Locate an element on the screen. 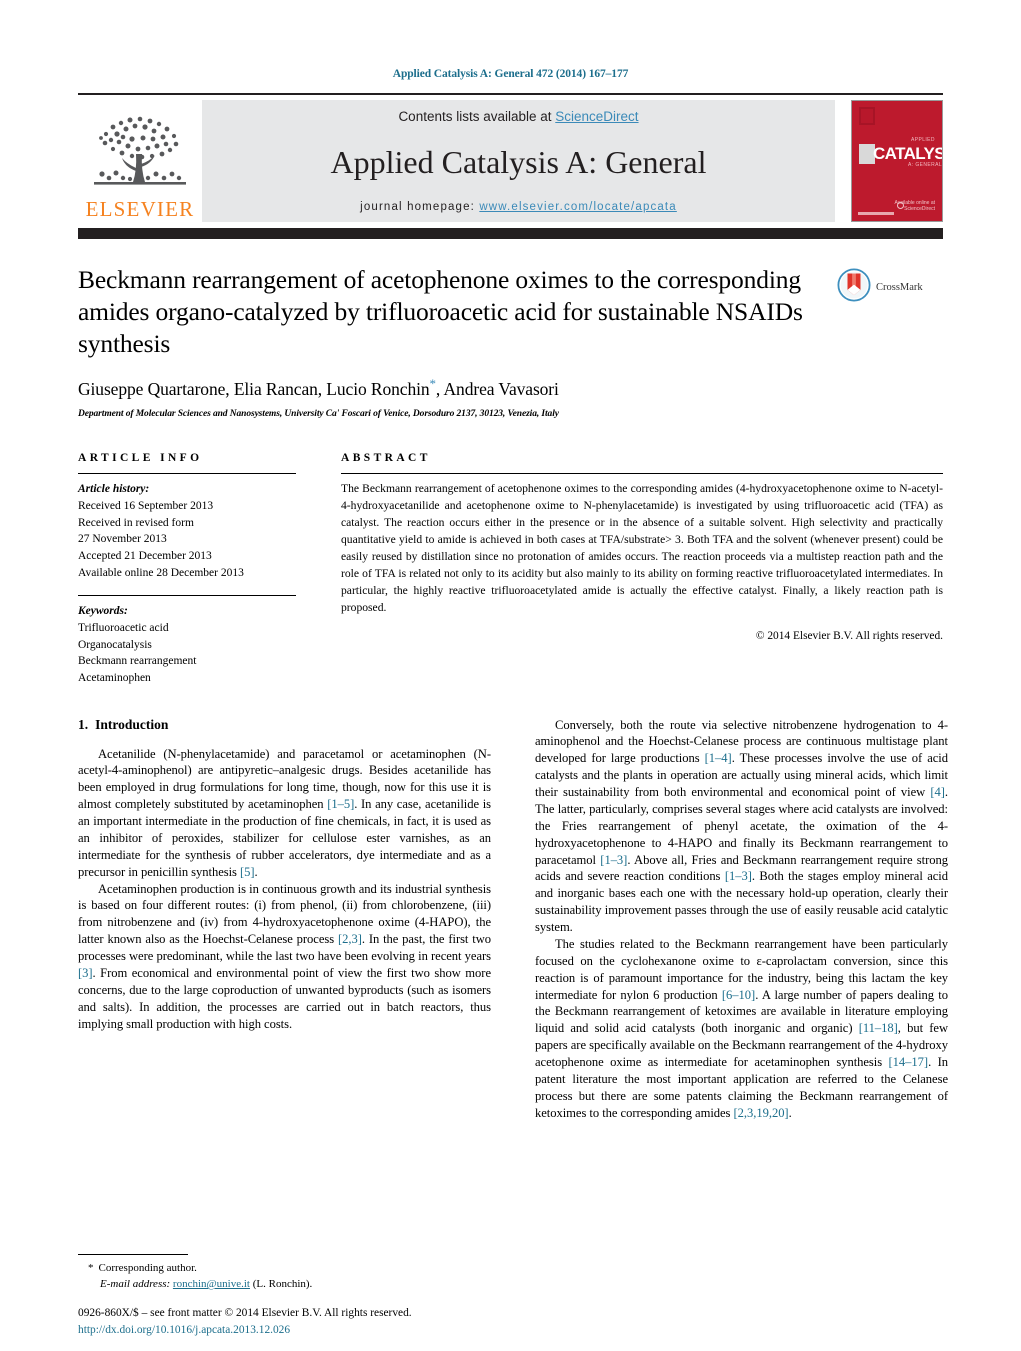 Image resolution: width=1021 pixels, height=1351 pixels. publisher-logo: ELSEVIER is located at coordinates (140, 161).